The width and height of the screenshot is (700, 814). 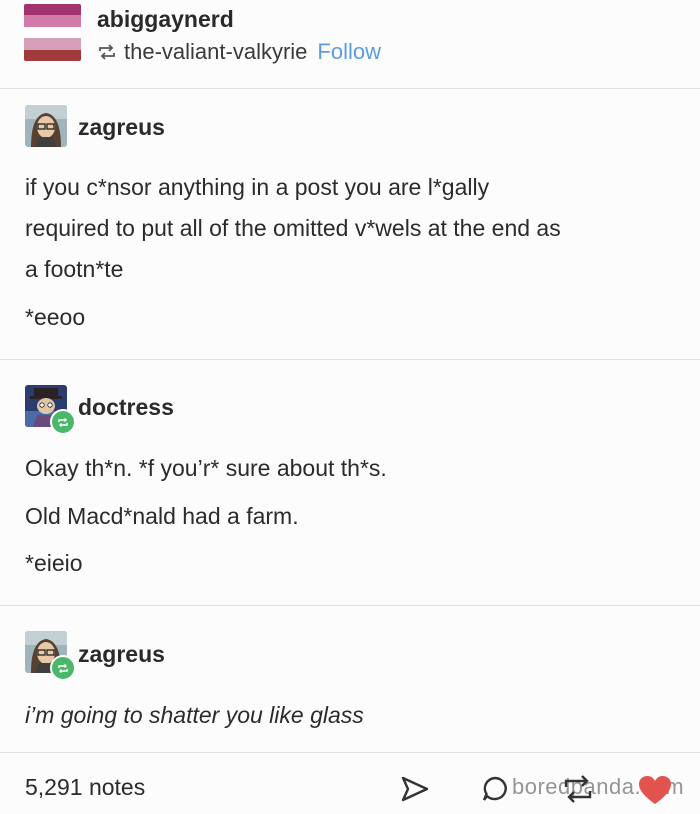 I want to click on avatar-doctress, so click(x=50, y=410).